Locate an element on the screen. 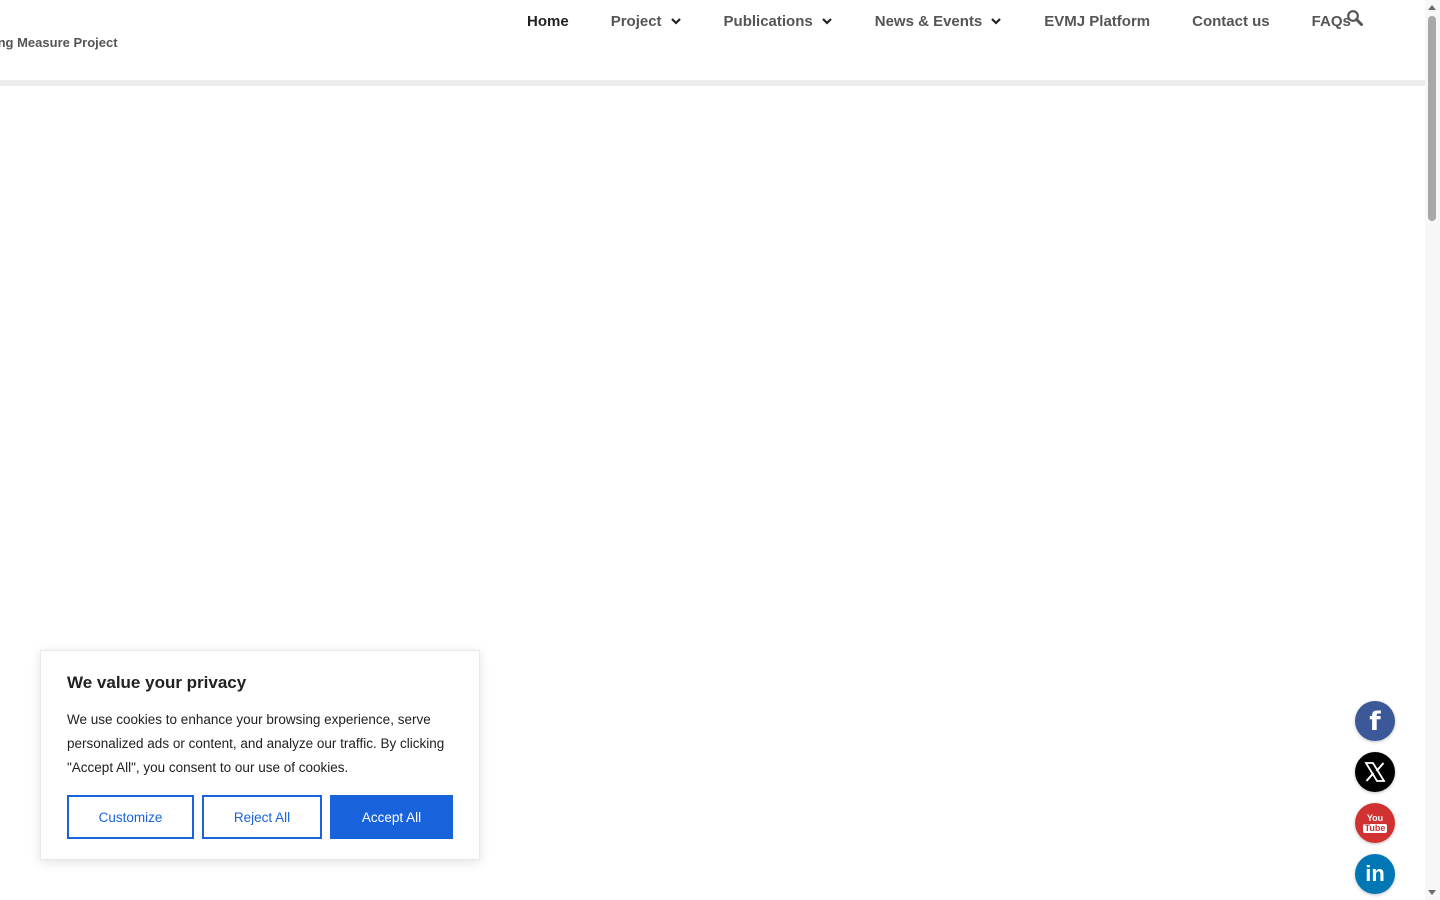 This screenshot has height=900, width=1440. customize-button: Customize is located at coordinates (130, 817).